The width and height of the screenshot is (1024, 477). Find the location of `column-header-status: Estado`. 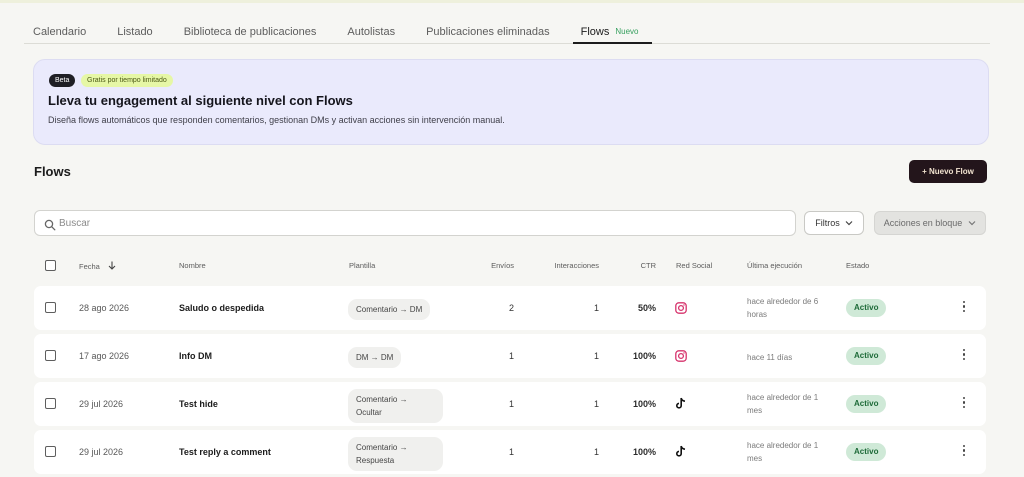

column-header-status: Estado is located at coordinates (858, 265).